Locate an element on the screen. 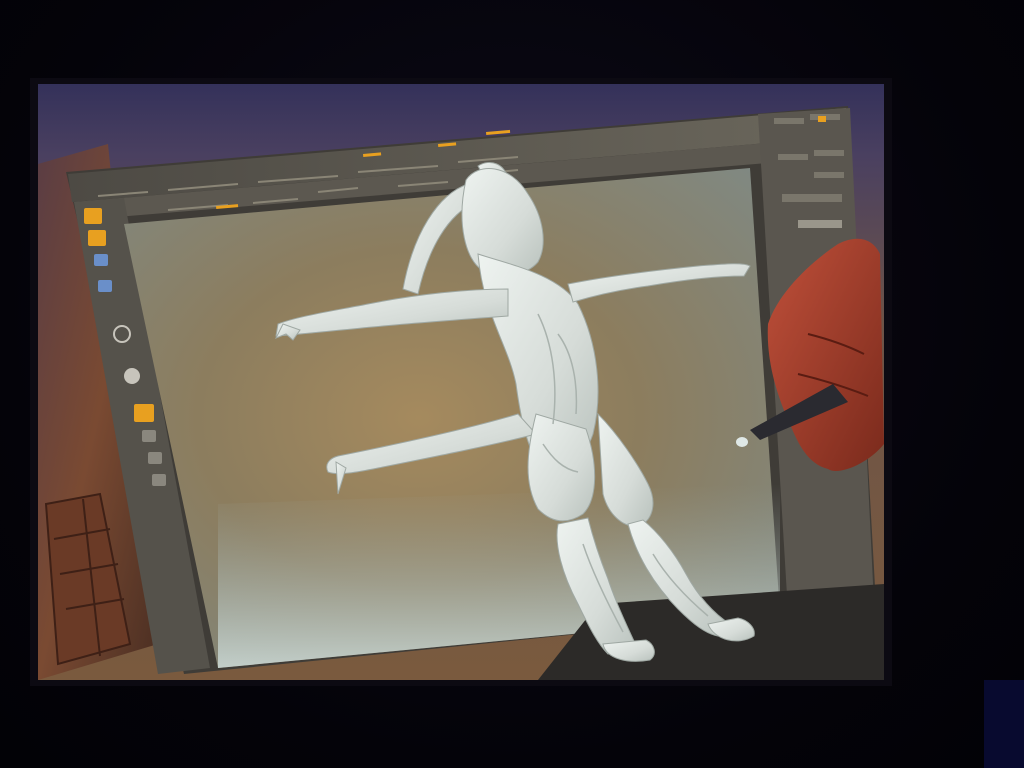  material-sphere-icon is located at coordinates (132, 376).